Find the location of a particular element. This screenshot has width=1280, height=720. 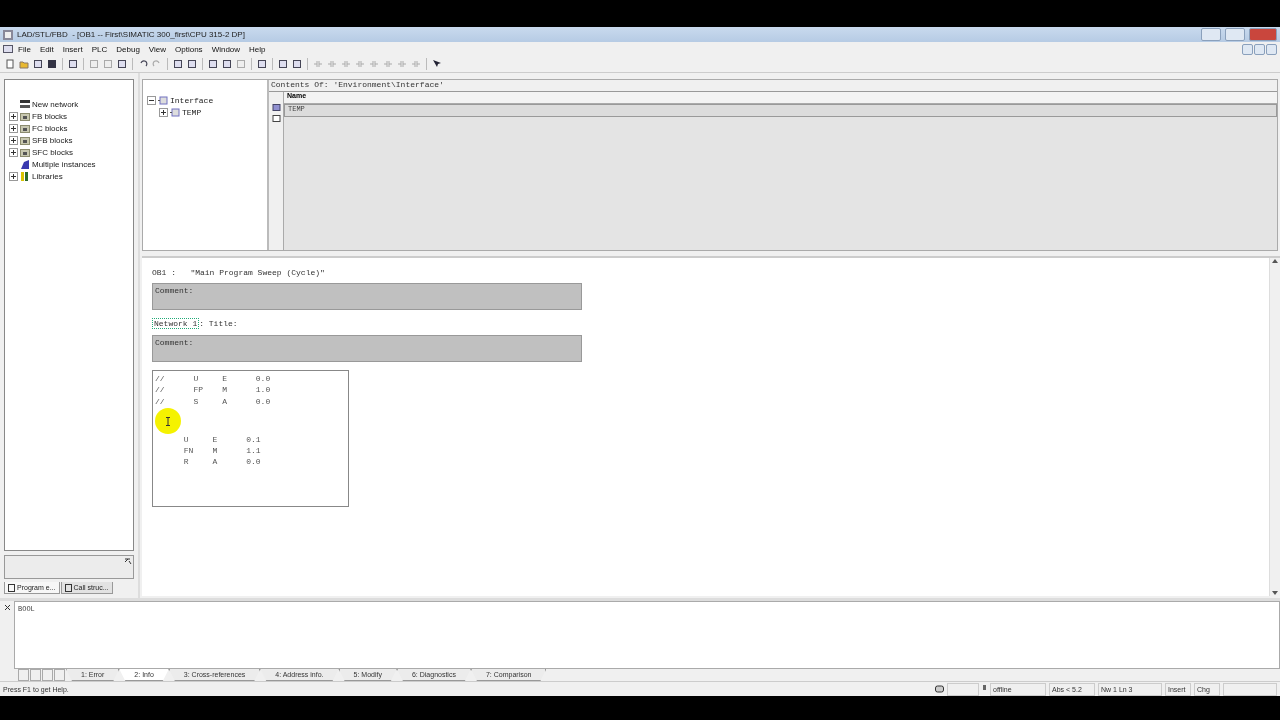

variable-icon is located at coordinates (276, 107).